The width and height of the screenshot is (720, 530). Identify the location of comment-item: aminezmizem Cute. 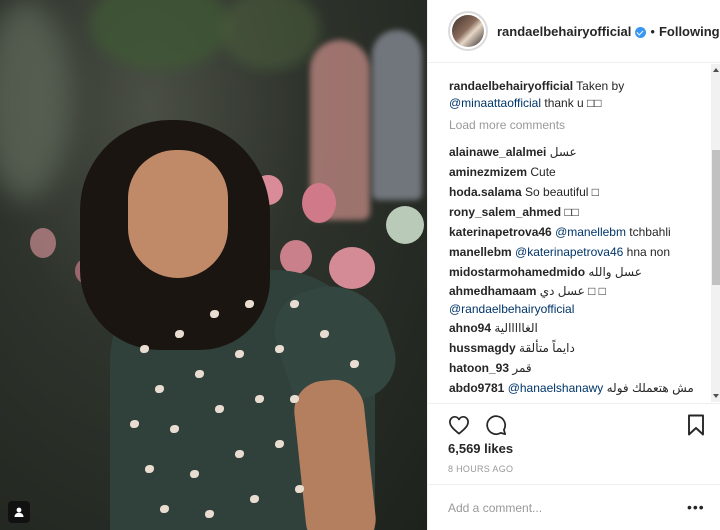
(580, 172).